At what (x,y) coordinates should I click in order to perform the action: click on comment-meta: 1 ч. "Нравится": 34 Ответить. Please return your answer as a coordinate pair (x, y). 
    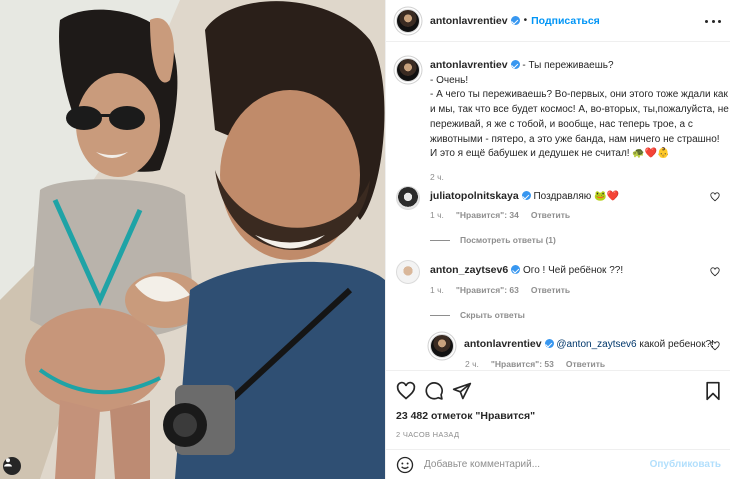
    Looking at the image, I should click on (500, 215).